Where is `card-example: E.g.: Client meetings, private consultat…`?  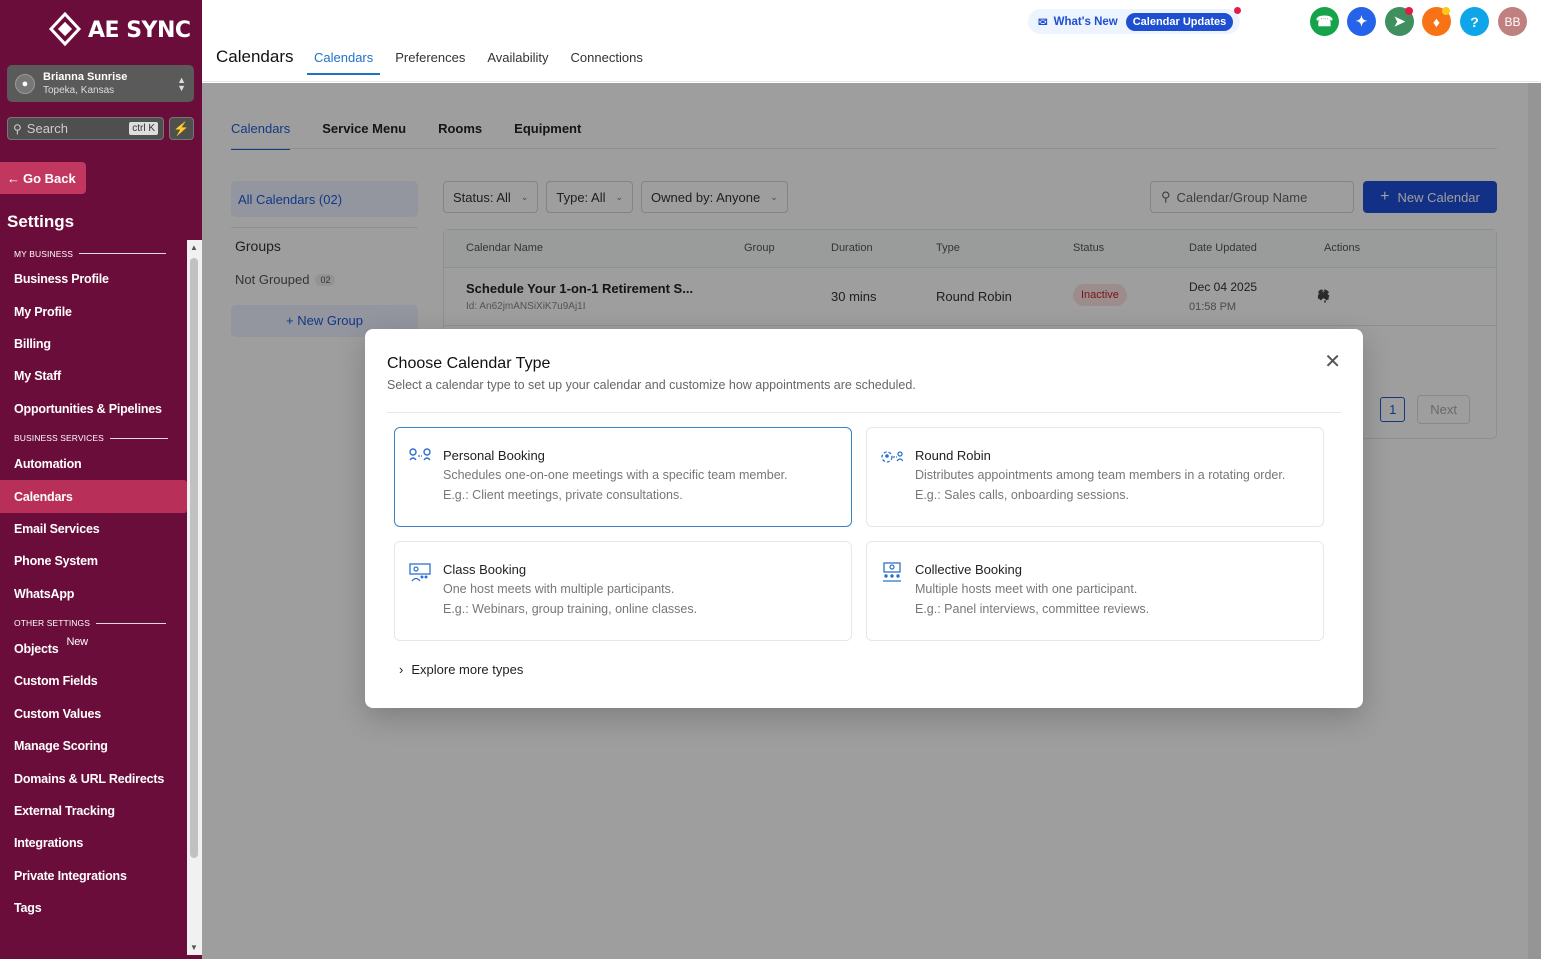
card-example: E.g.: Client meetings, private consultat… is located at coordinates (563, 495).